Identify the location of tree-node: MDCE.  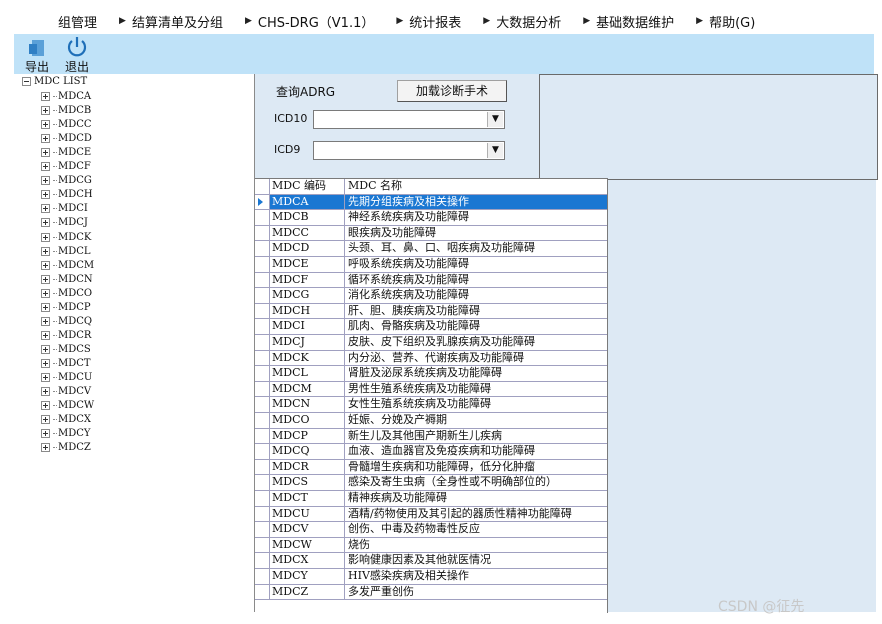
(66, 152).